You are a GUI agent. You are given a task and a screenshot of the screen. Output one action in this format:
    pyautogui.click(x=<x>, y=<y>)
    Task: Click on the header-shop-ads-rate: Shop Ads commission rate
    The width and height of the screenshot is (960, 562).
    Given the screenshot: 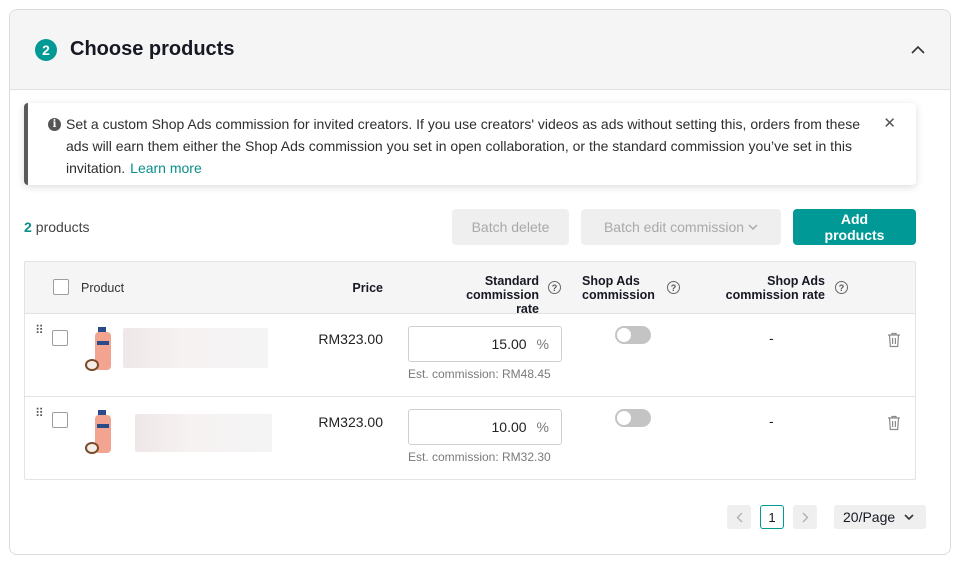 What is the action you would take?
    pyautogui.click(x=775, y=288)
    